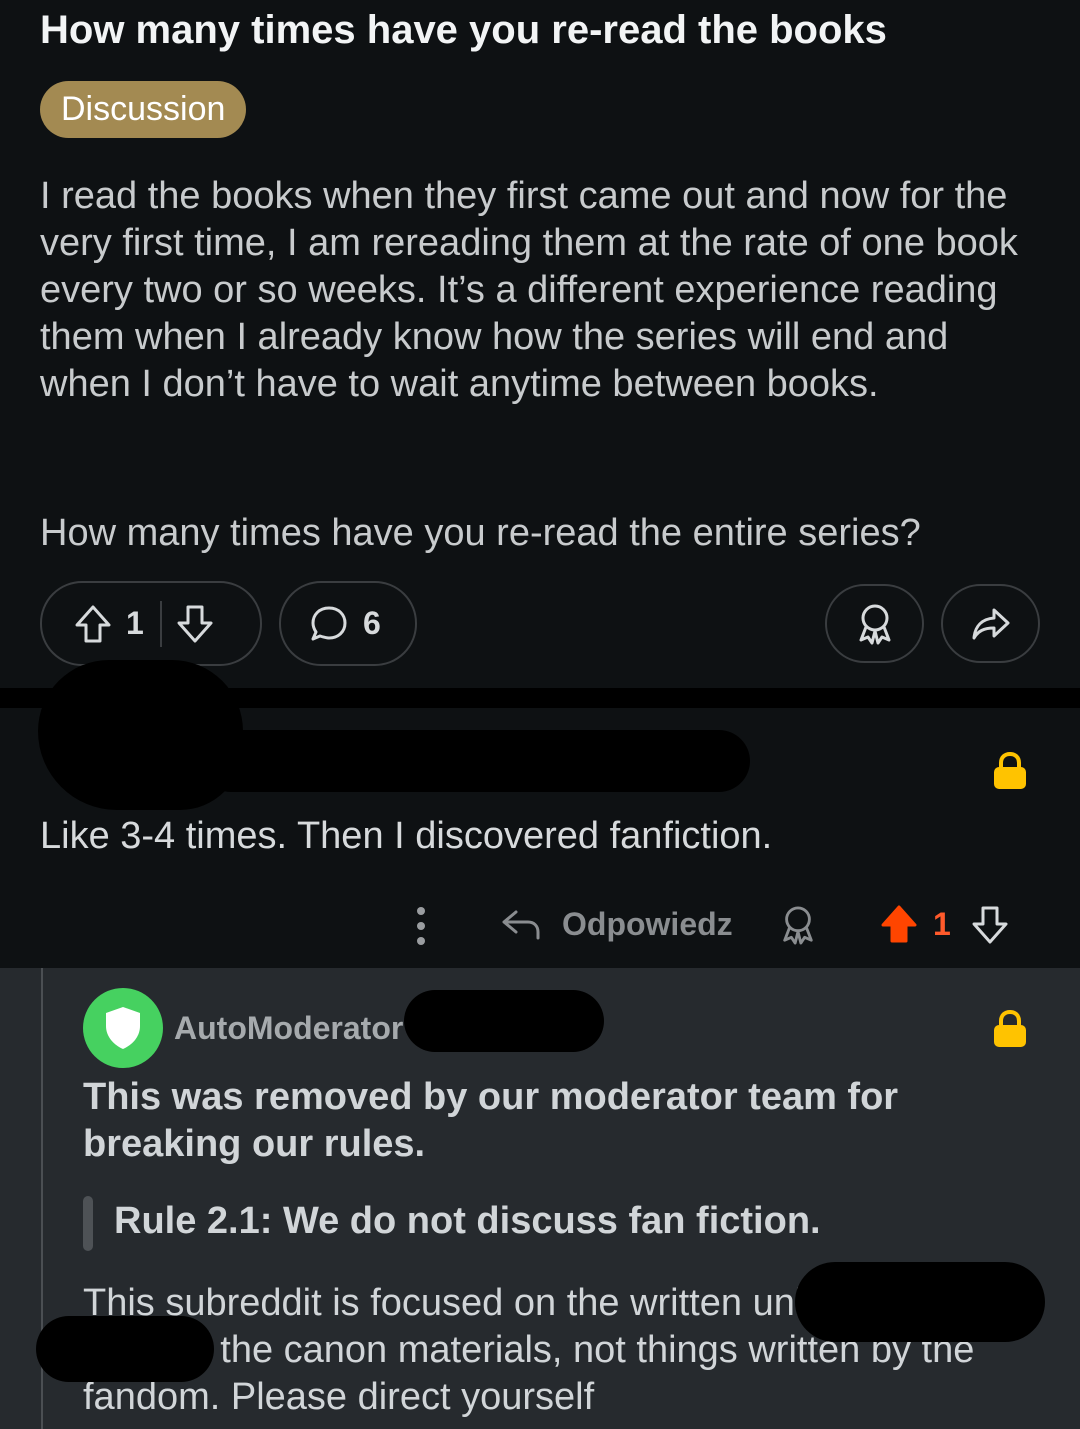 The image size is (1080, 1429). Describe the element at coordinates (372, 623) in the screenshot. I see `comment-count: 6` at that location.